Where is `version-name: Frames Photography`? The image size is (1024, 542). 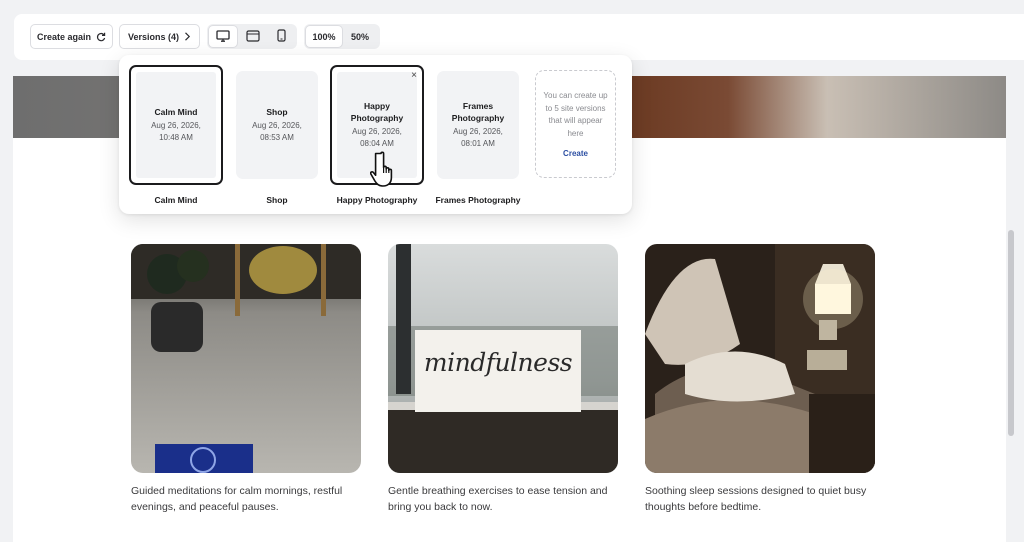 version-name: Frames Photography is located at coordinates (478, 111).